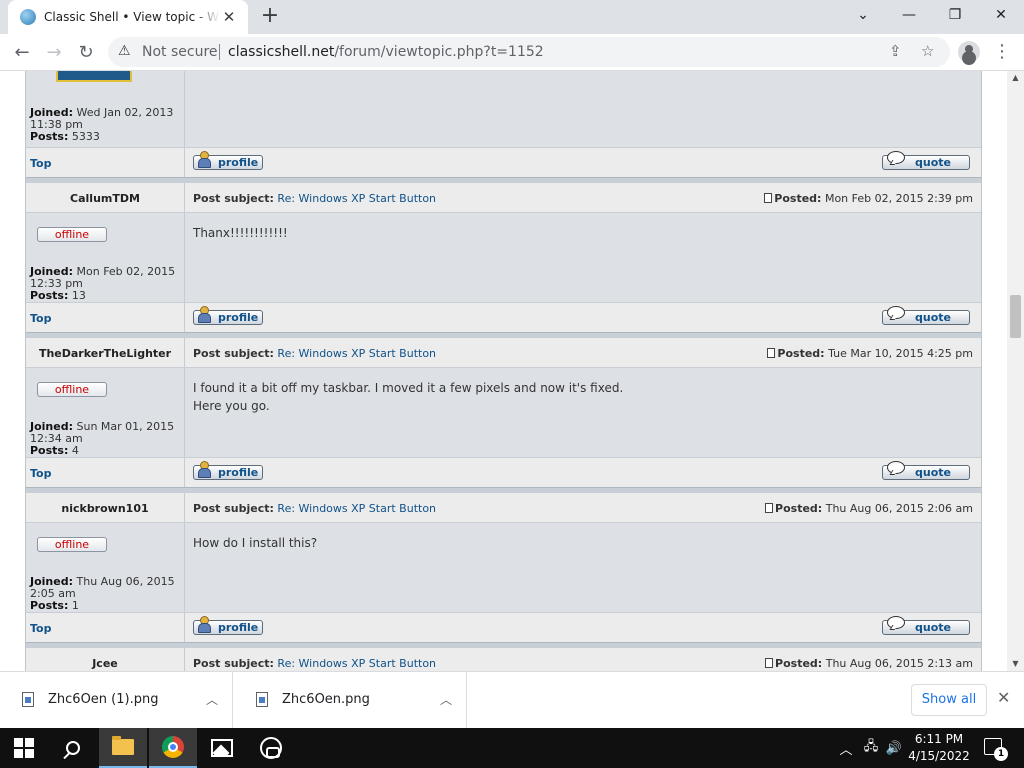  Describe the element at coordinates (939, 739) in the screenshot. I see `clock-time: 6:11 PM` at that location.